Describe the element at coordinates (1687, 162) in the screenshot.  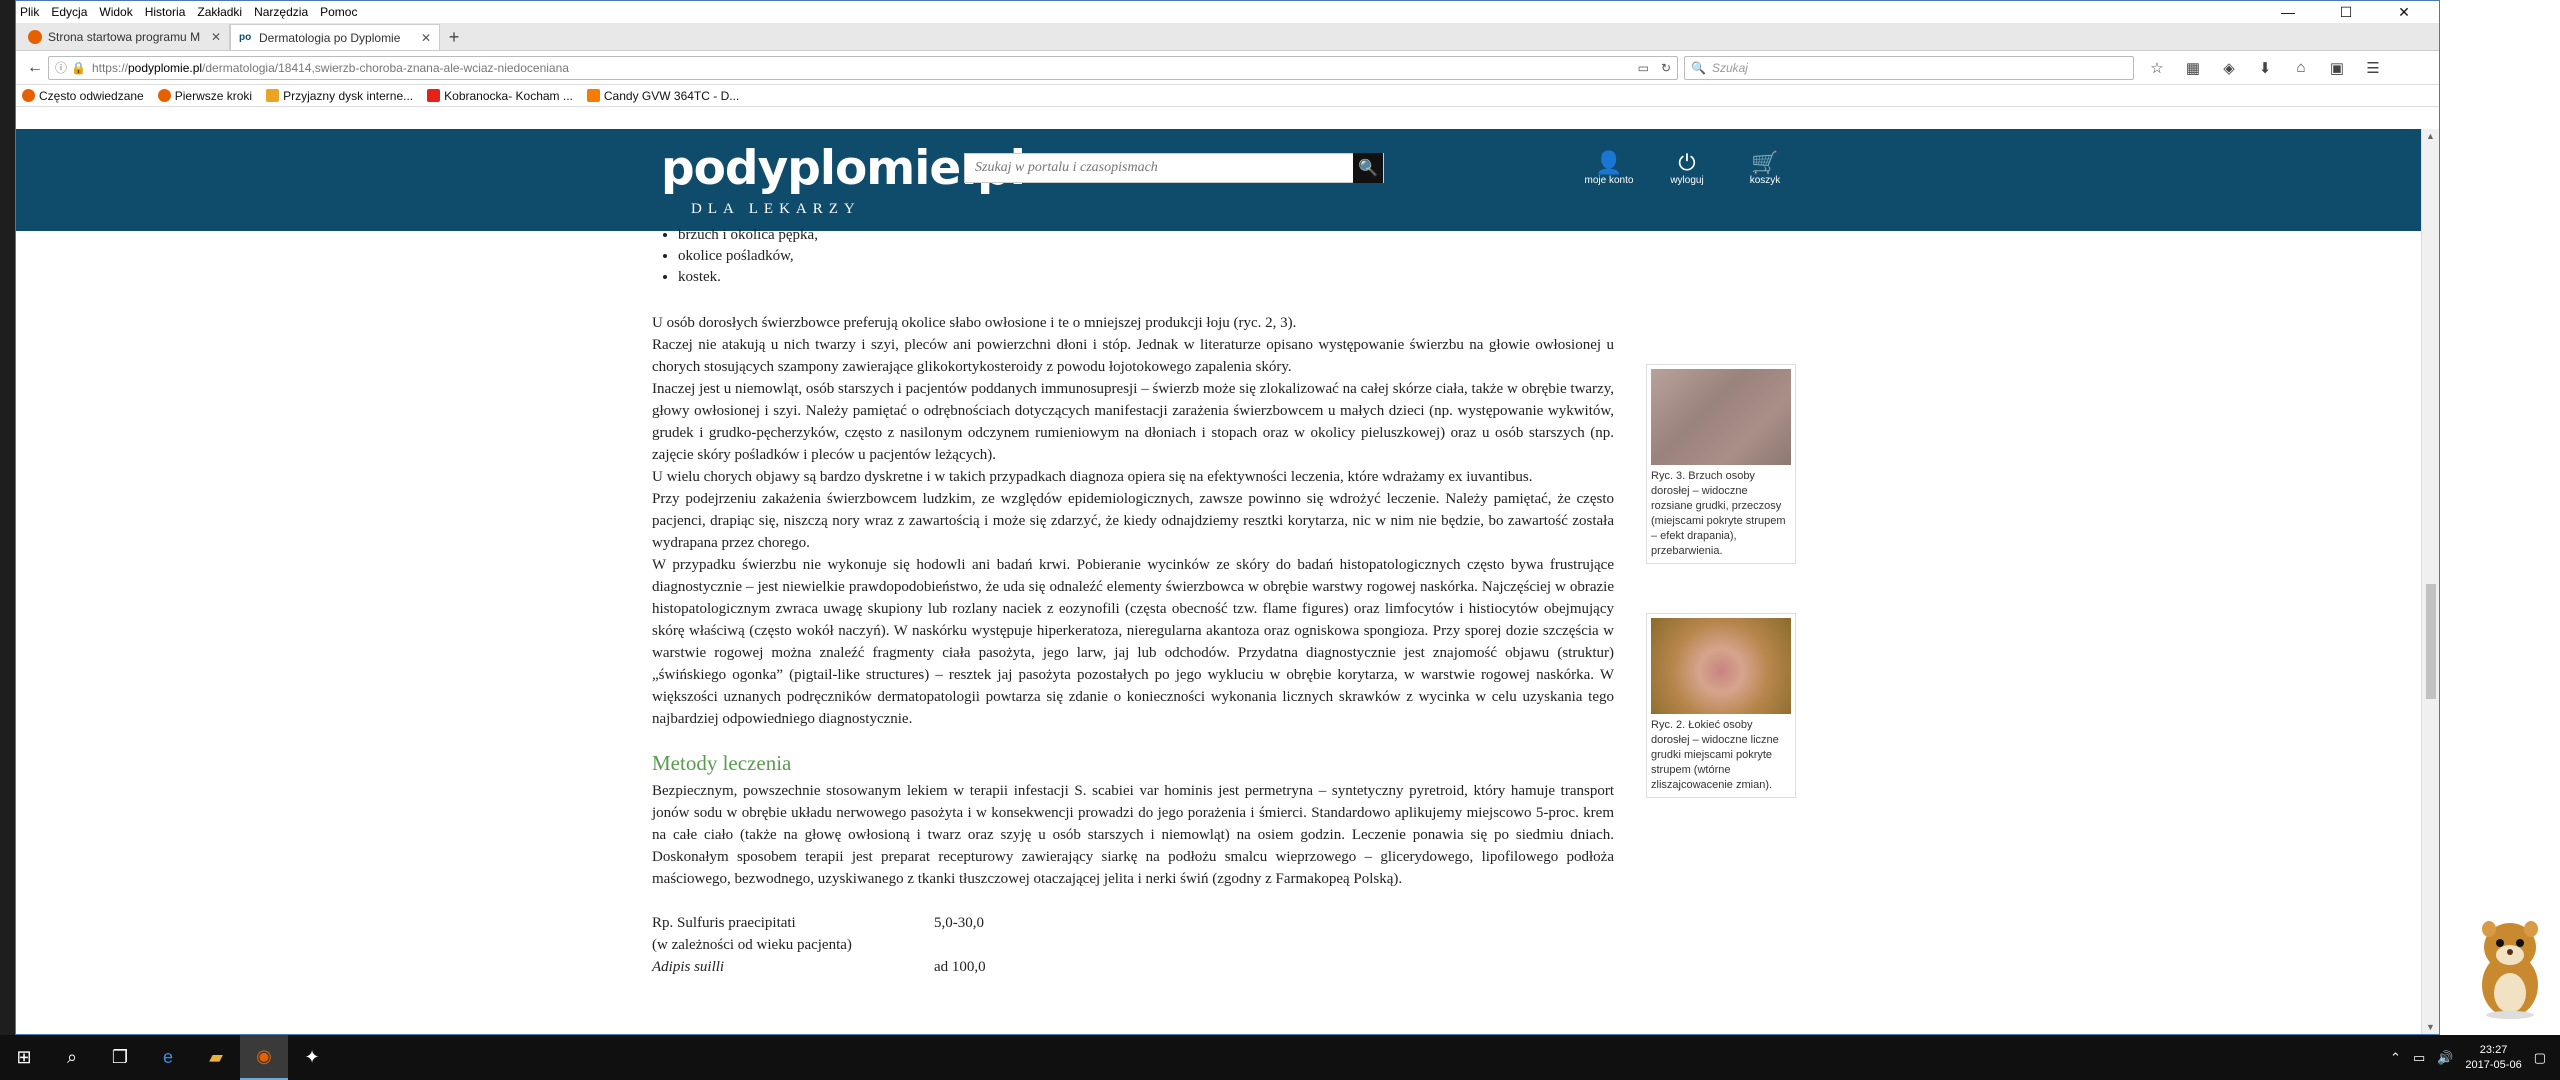
I see `power-icon: ⏻` at that location.